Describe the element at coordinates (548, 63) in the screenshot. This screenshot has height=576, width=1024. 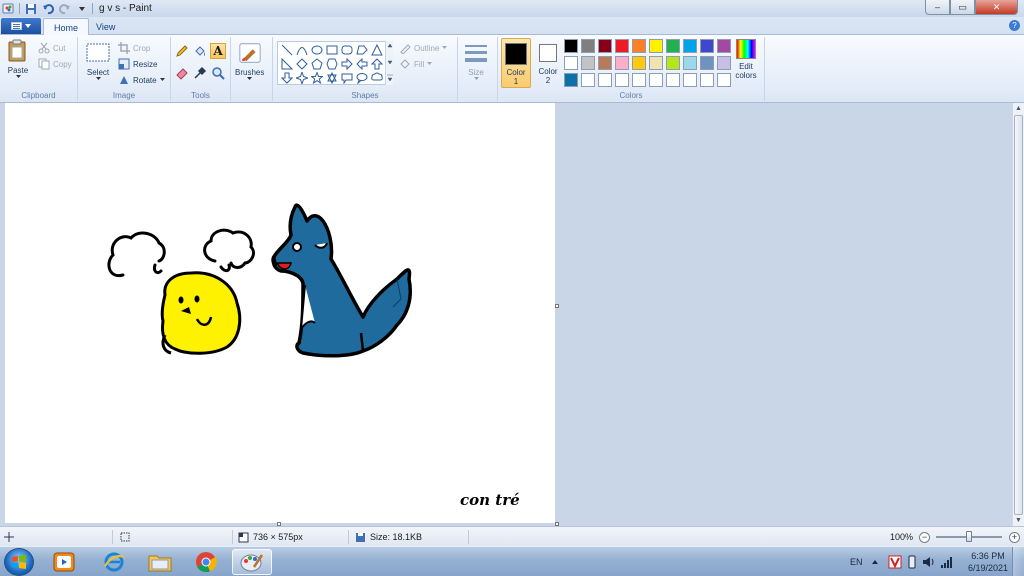
I see `color-2-button: Color 2` at that location.